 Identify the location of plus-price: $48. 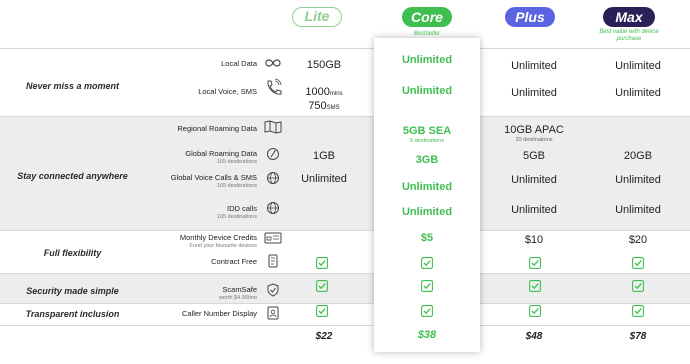
(534, 336).